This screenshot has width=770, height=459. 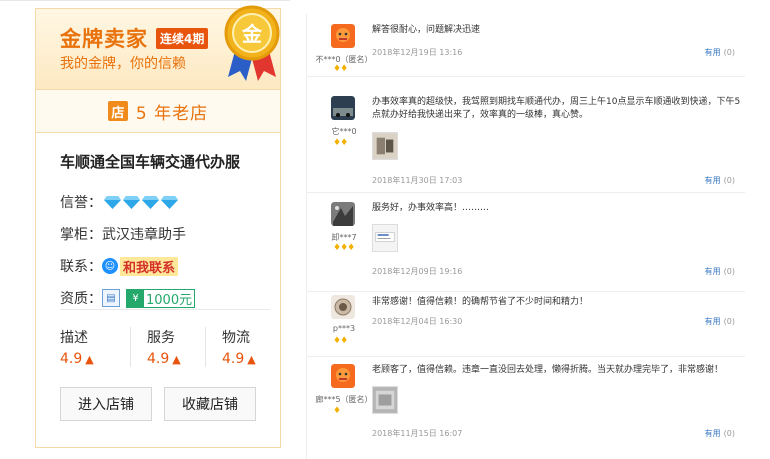 I want to click on score-description: 描述 4.9 ▲, so click(x=95, y=347).